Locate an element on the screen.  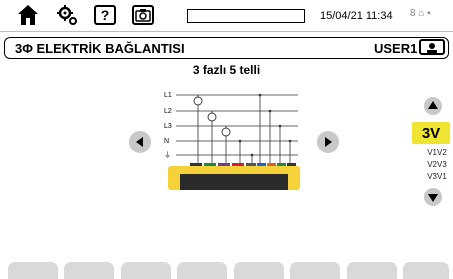
previous-arrow-button is located at coordinates (140, 142).